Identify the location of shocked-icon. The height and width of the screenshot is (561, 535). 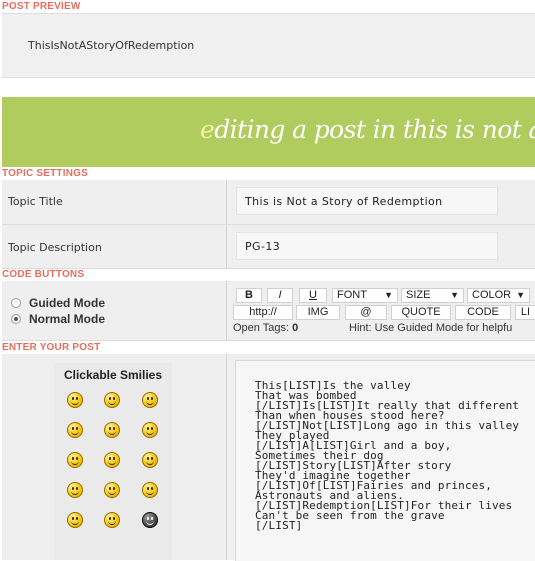
(112, 400).